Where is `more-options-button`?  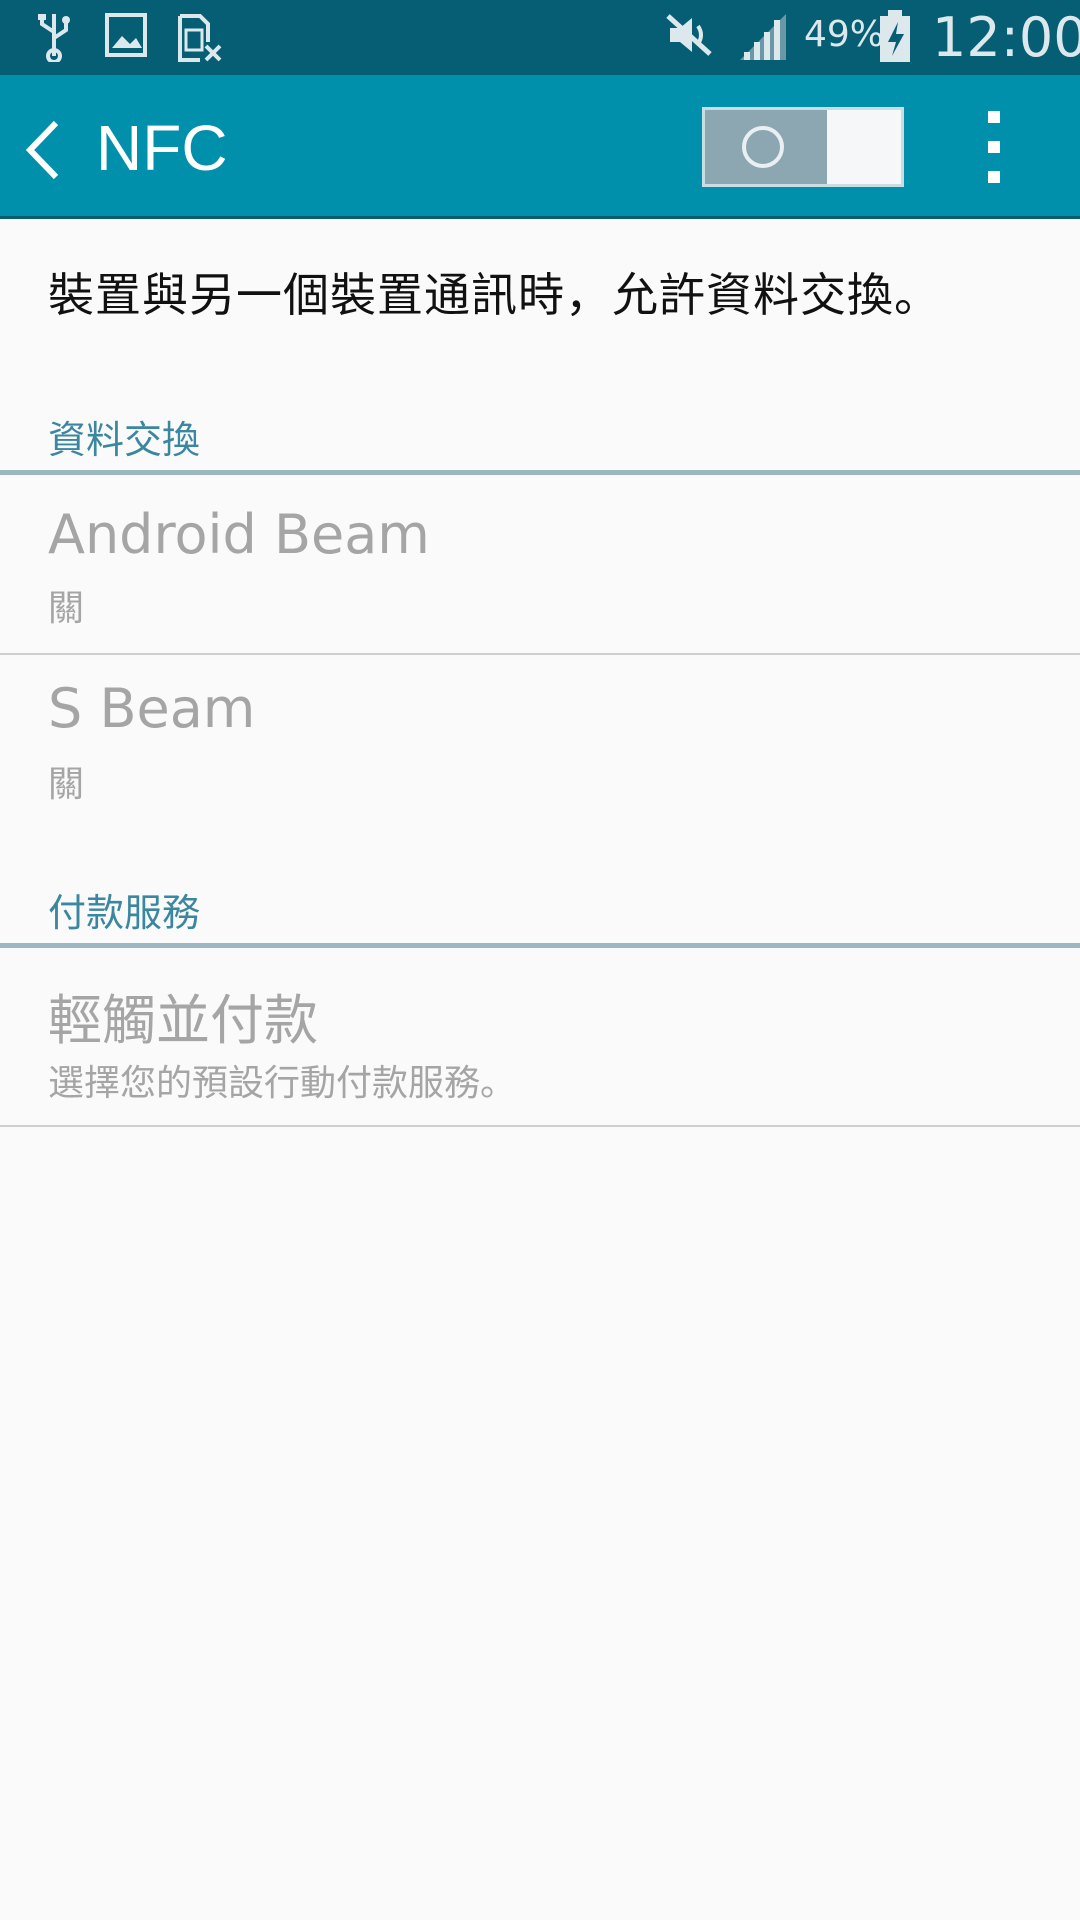
more-options-button is located at coordinates (995, 148).